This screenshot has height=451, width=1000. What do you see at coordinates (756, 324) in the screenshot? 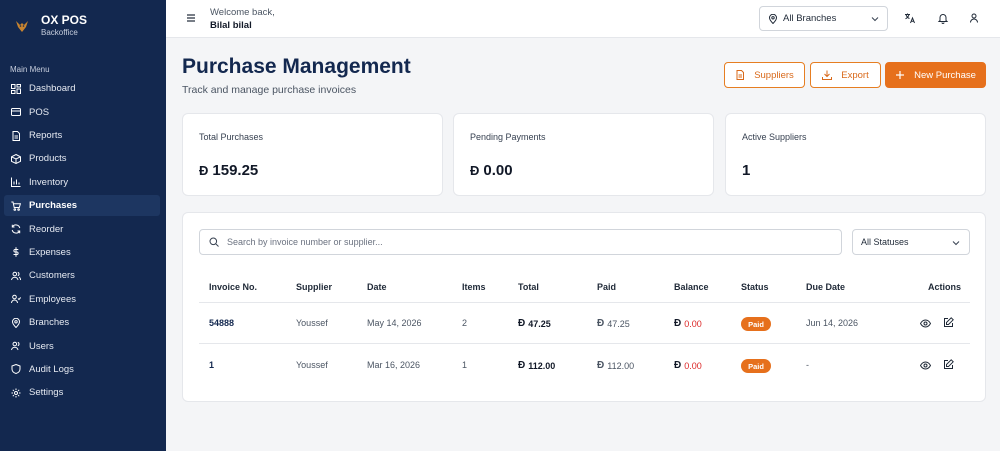
I see `status-badge: Paid` at bounding box center [756, 324].